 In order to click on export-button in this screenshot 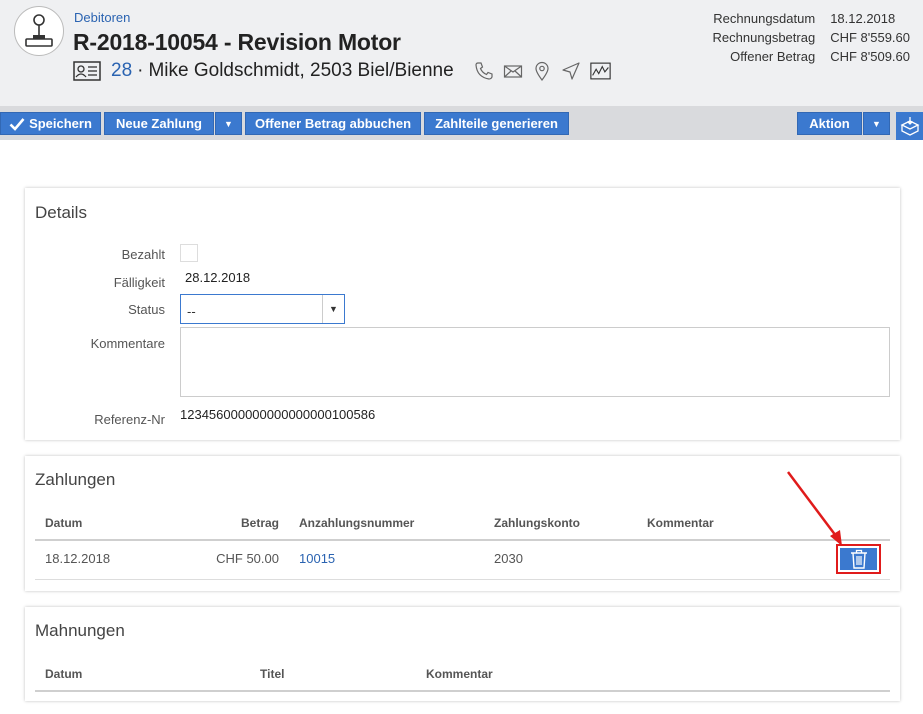, I will do `click(909, 126)`.